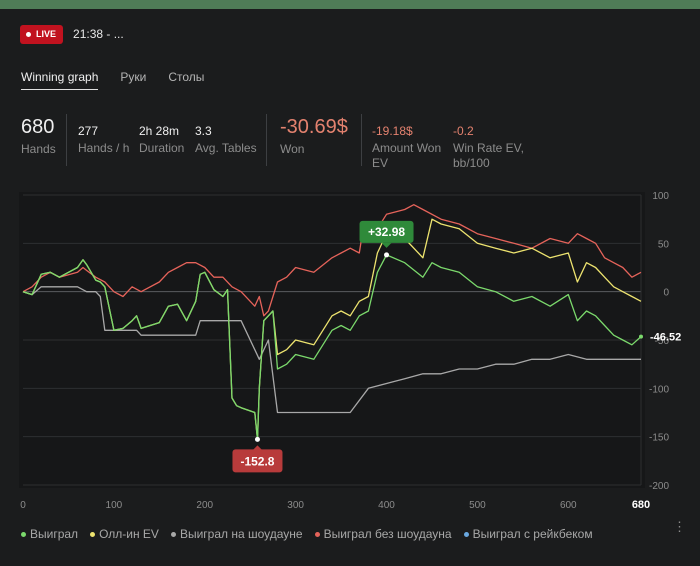 The image size is (700, 566). Describe the element at coordinates (38, 127) in the screenshot. I see `stat-hands-value: 680` at that location.